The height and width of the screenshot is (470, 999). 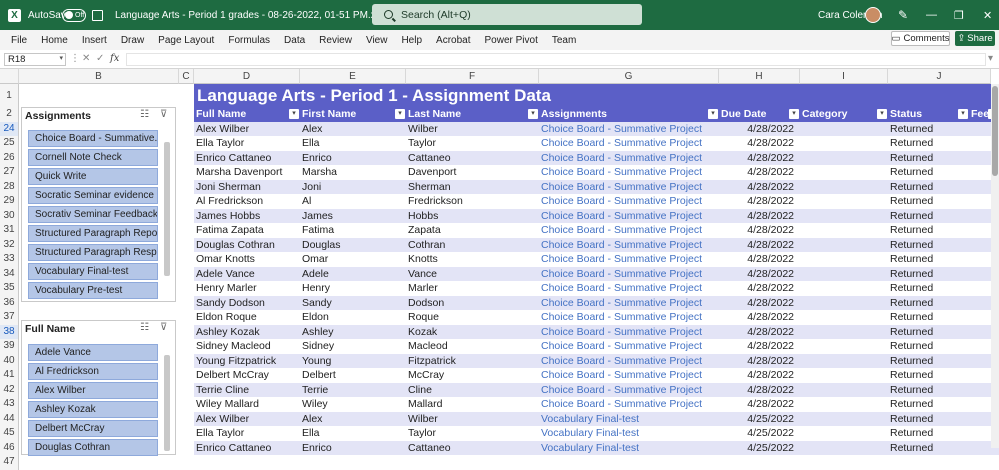 I want to click on cell-full: Terrie Cline, so click(x=247, y=390).